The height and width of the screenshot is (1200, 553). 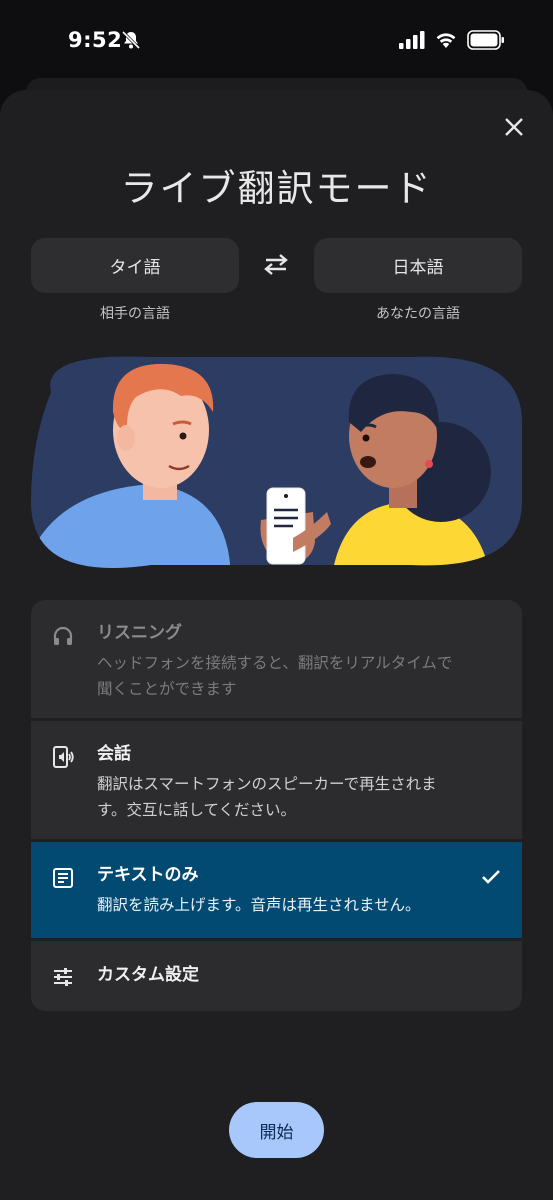 I want to click on option-text-only-title: テキストのみ, so click(x=148, y=875).